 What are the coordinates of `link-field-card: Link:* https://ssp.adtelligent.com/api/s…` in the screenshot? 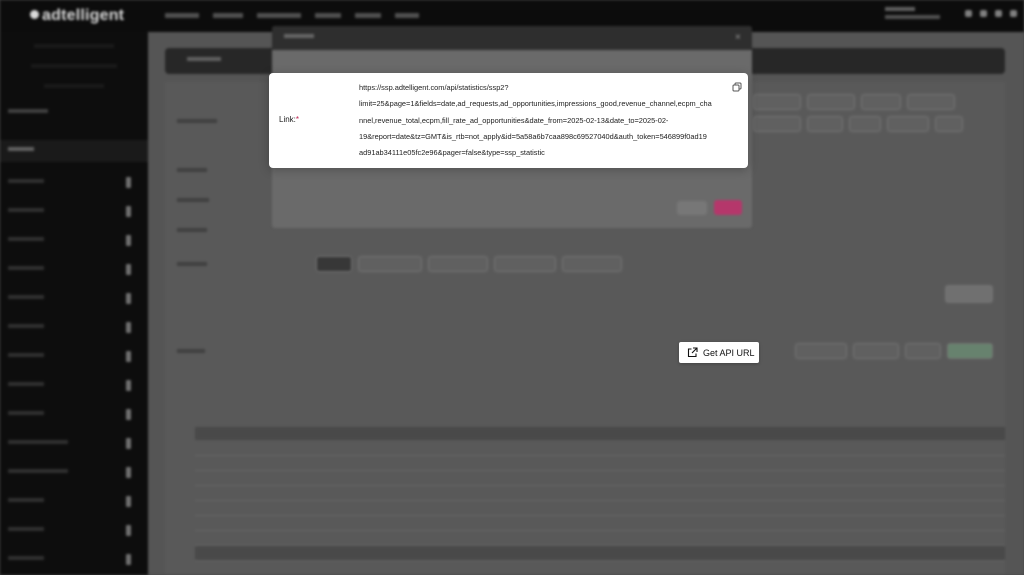 It's located at (508, 120).